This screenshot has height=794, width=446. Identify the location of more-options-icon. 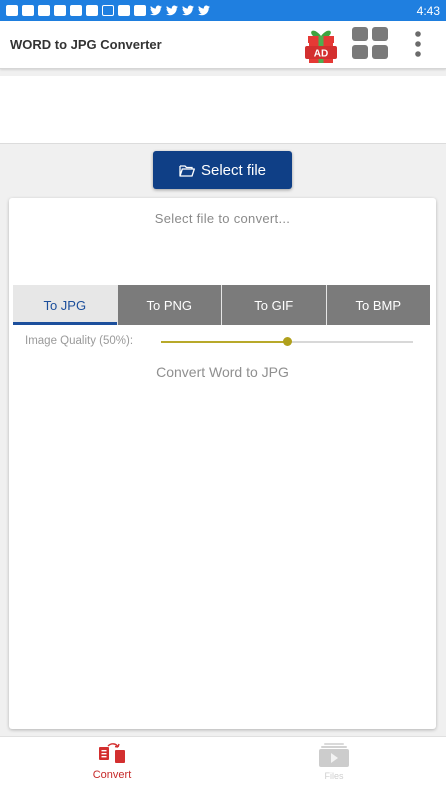
(418, 44).